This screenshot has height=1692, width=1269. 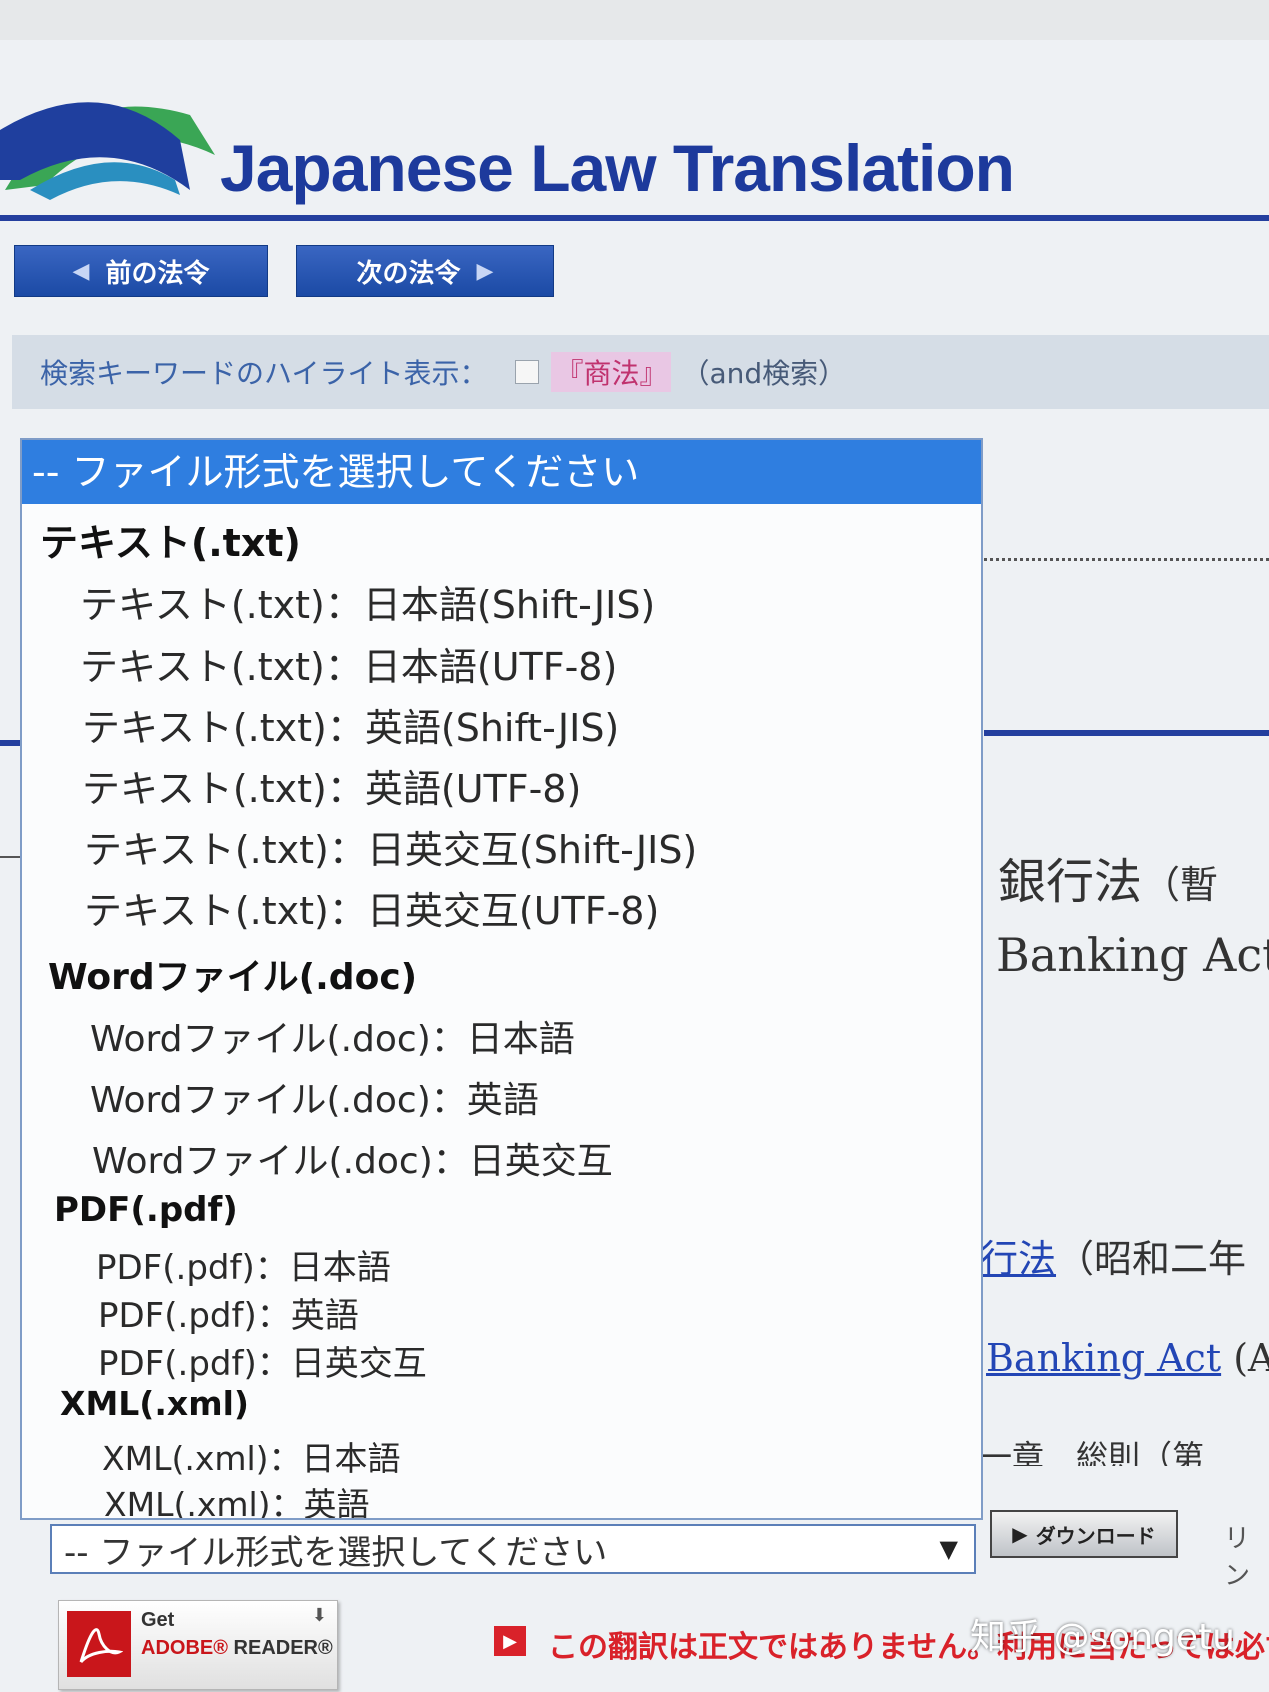 I want to click on chapter-heading: 一章 総則（第, so click(x=1092, y=1452).